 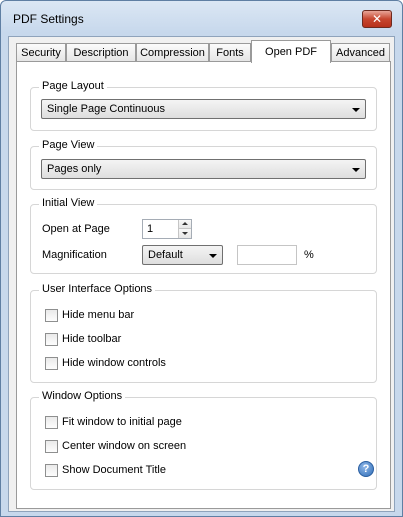 I want to click on stepper-down-icon, so click(x=185, y=233).